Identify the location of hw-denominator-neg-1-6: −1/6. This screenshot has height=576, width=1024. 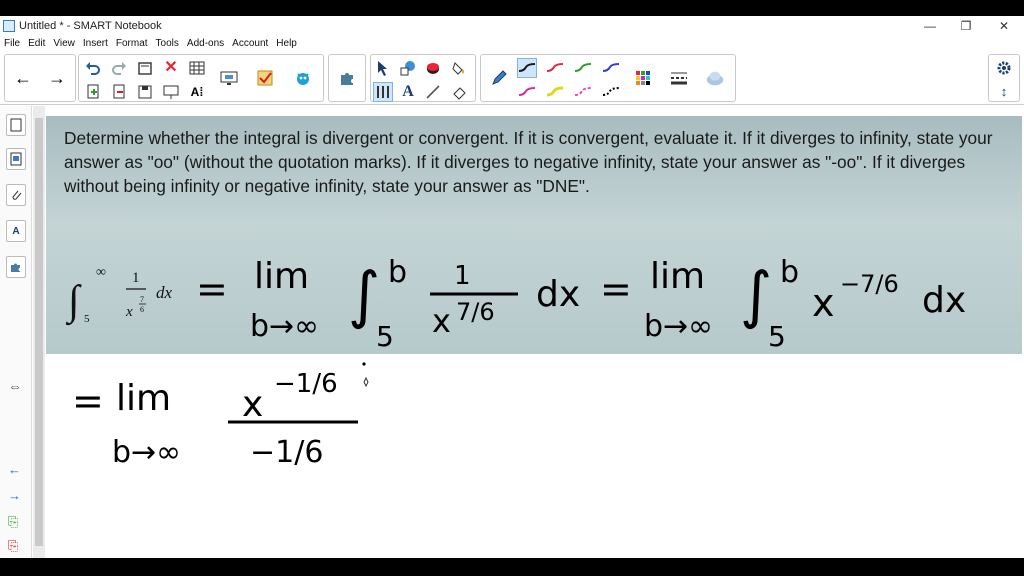
(286, 452).